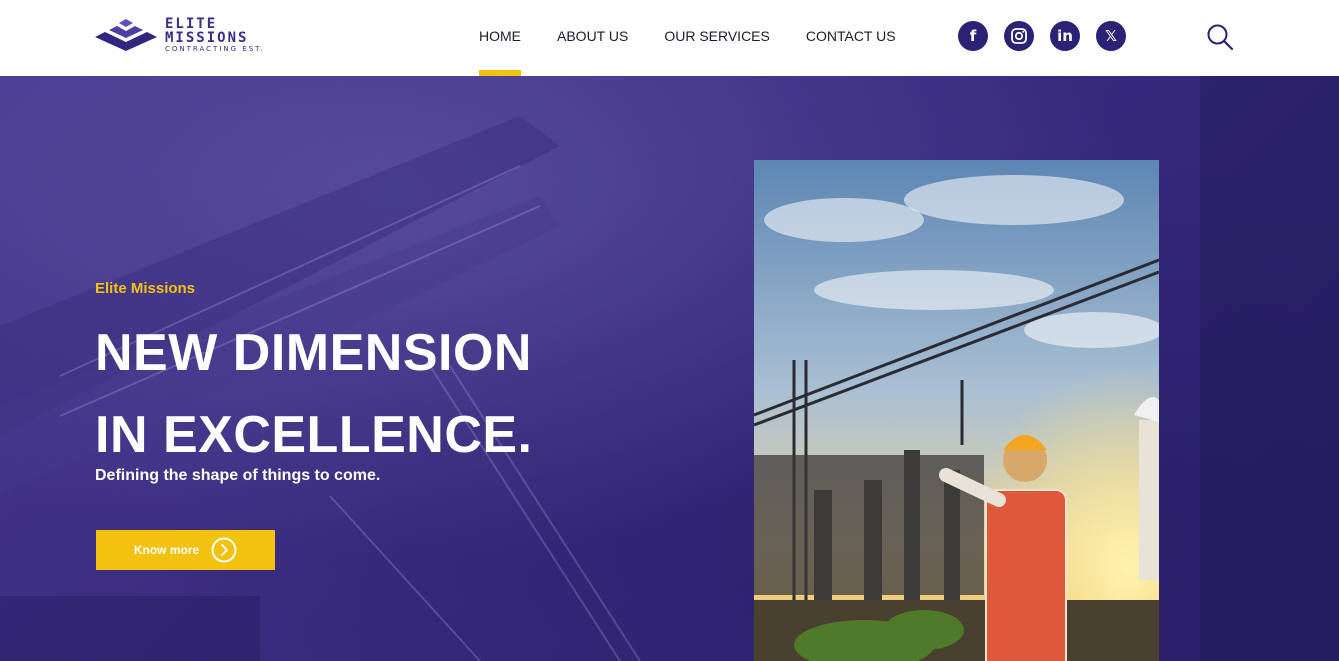  I want to click on linkedin-icon: in, so click(1065, 36).